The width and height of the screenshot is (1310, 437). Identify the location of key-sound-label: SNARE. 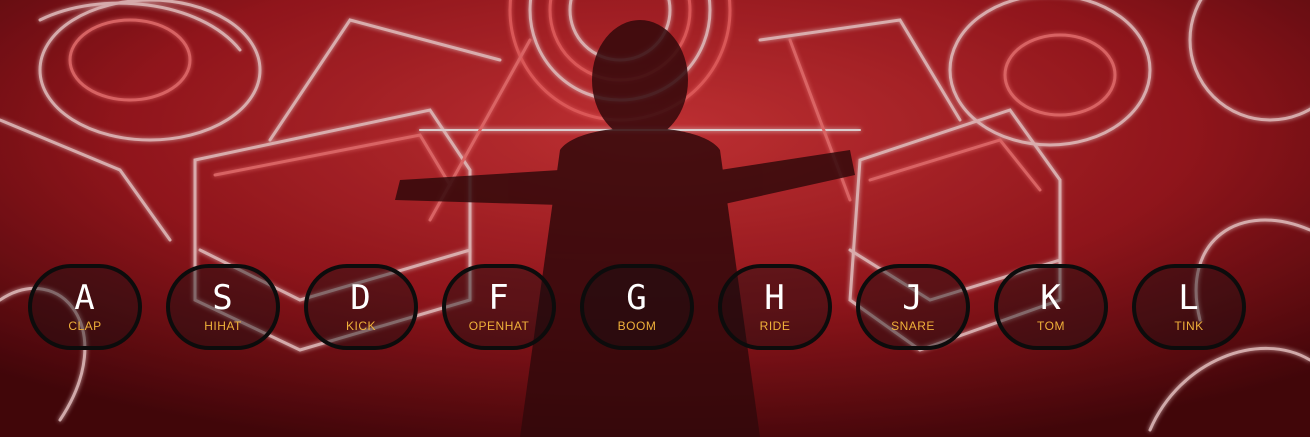
(913, 326).